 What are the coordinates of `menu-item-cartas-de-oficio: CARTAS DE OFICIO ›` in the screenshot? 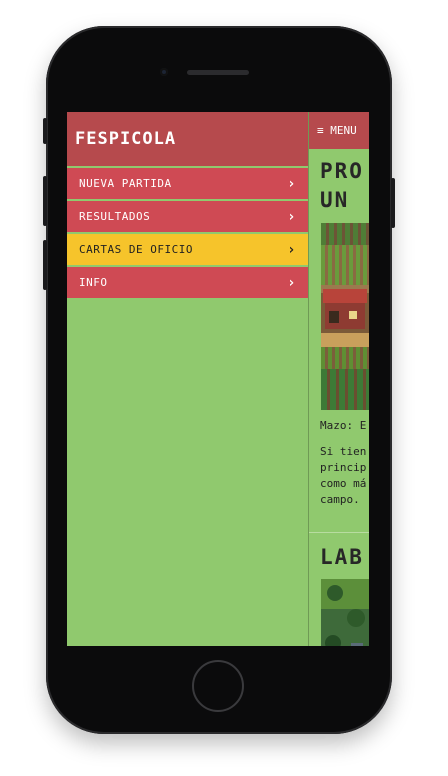 It's located at (187, 249).